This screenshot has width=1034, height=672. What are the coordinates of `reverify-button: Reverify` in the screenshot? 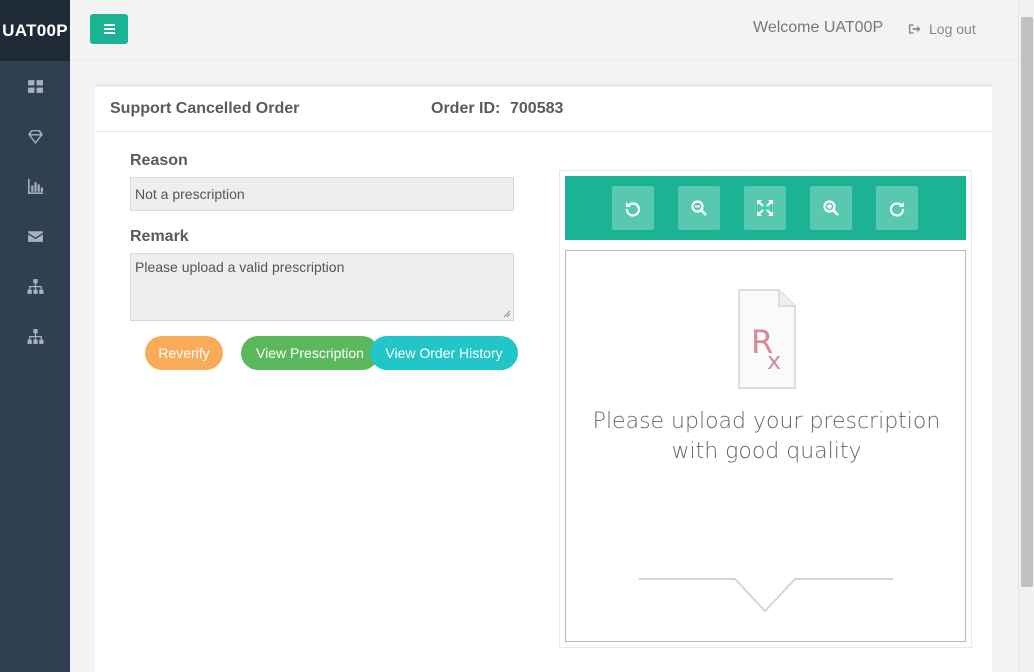 It's located at (184, 353).